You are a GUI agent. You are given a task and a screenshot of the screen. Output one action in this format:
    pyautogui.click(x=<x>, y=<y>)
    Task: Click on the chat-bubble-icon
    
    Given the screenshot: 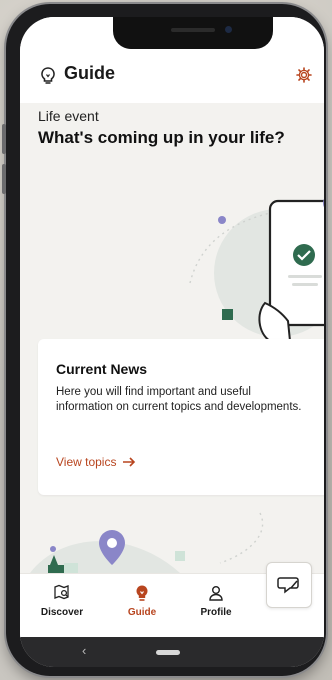 What is the action you would take?
    pyautogui.click(x=288, y=585)
    